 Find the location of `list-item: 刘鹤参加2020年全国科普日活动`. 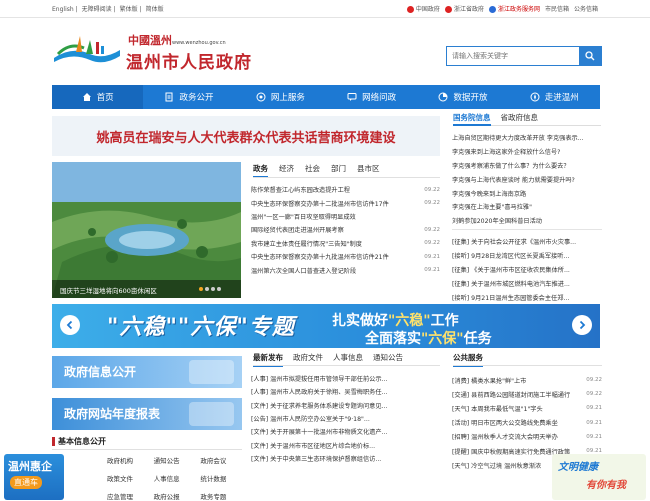

list-item: 刘鹤参加2020年全国科普日活动 is located at coordinates (527, 221).